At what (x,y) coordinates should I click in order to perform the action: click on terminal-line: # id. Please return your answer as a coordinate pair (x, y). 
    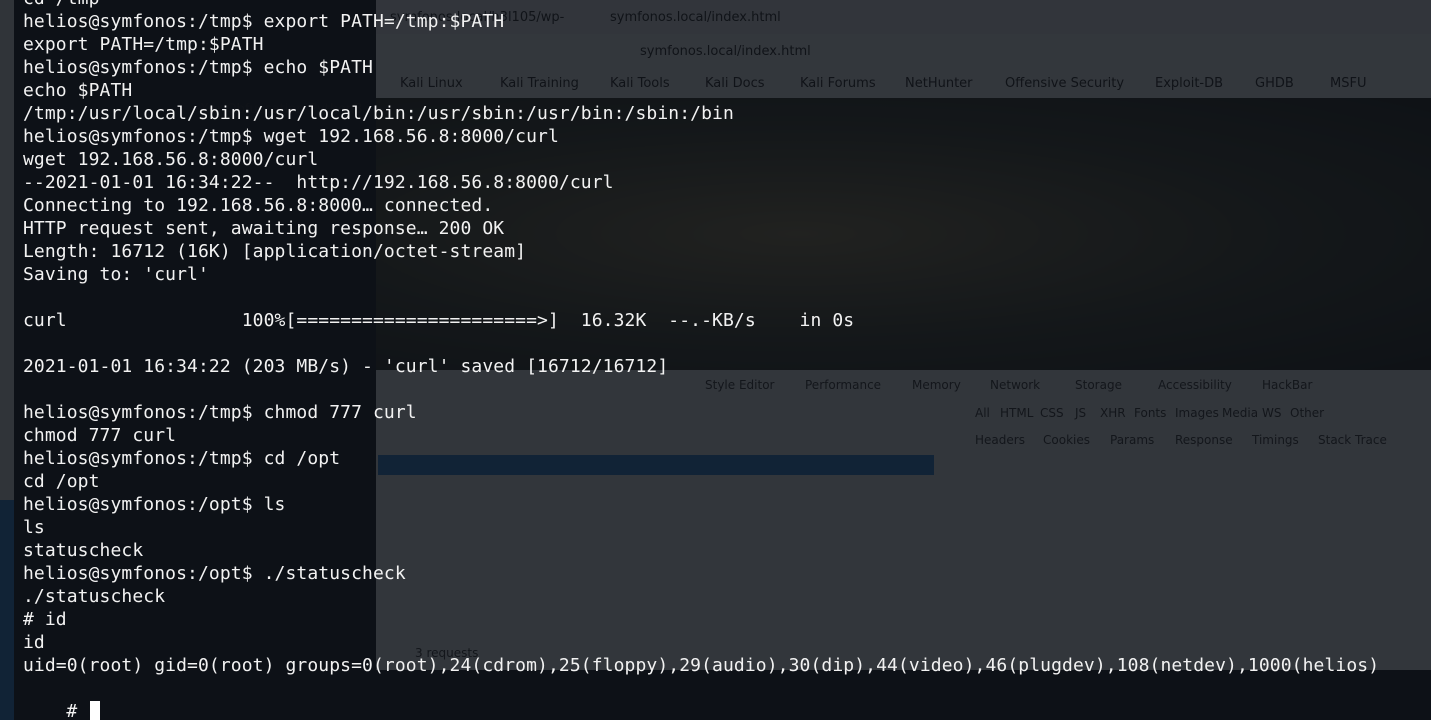
    Looking at the image, I should click on (45, 619).